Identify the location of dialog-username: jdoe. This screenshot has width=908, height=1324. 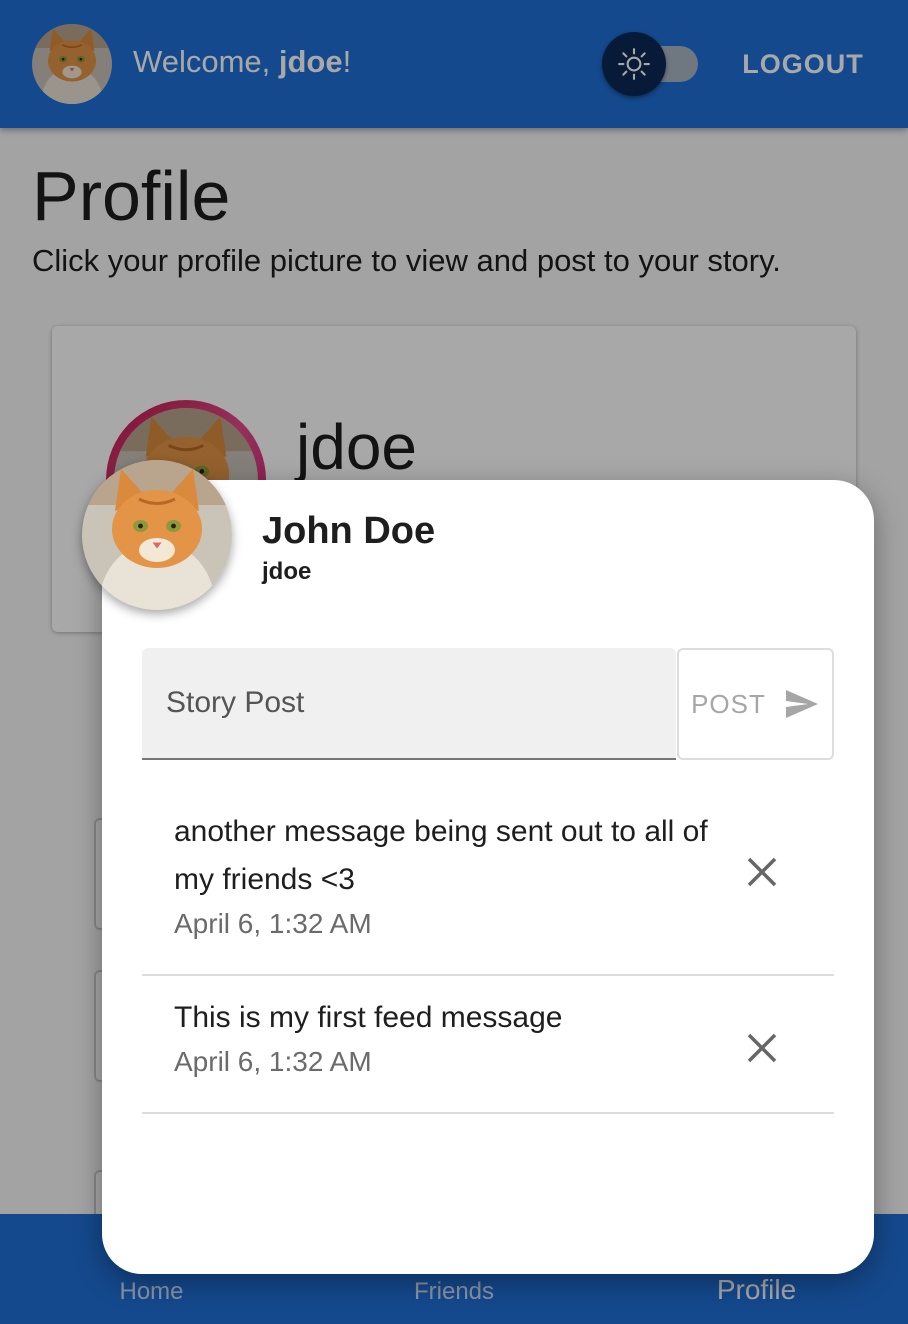
(287, 571).